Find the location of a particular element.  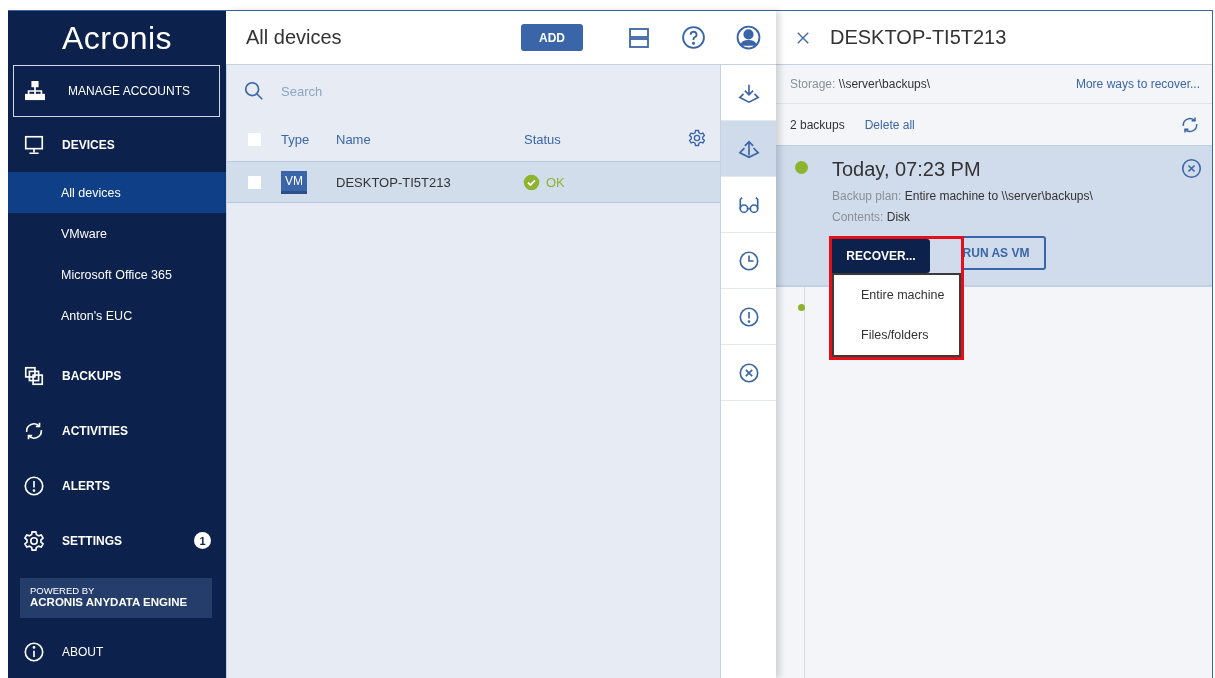

acronis-logo: Acronis is located at coordinates (117, 38).